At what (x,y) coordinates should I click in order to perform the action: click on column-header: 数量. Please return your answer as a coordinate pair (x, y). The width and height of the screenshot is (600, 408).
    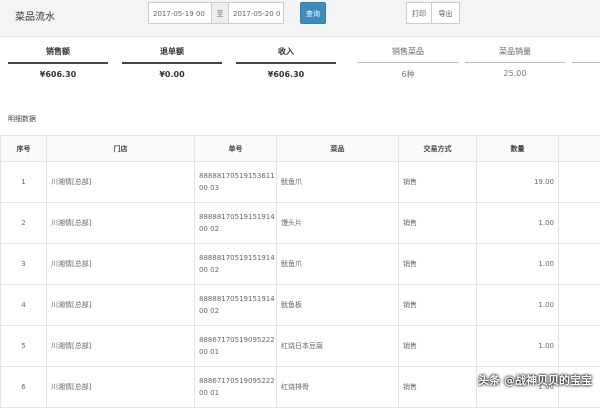
    Looking at the image, I should click on (518, 149).